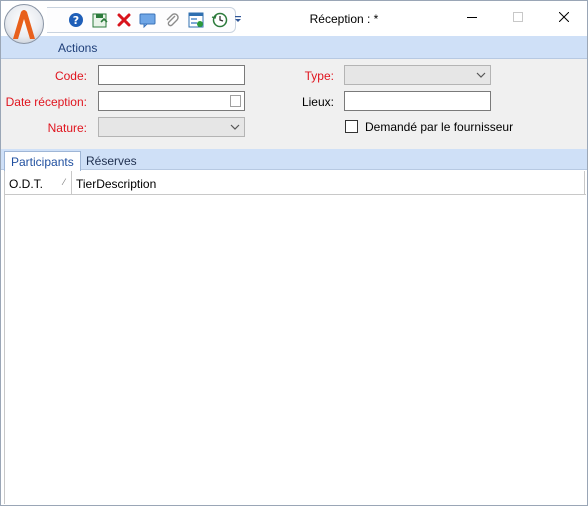  I want to click on comment-icon, so click(148, 20).